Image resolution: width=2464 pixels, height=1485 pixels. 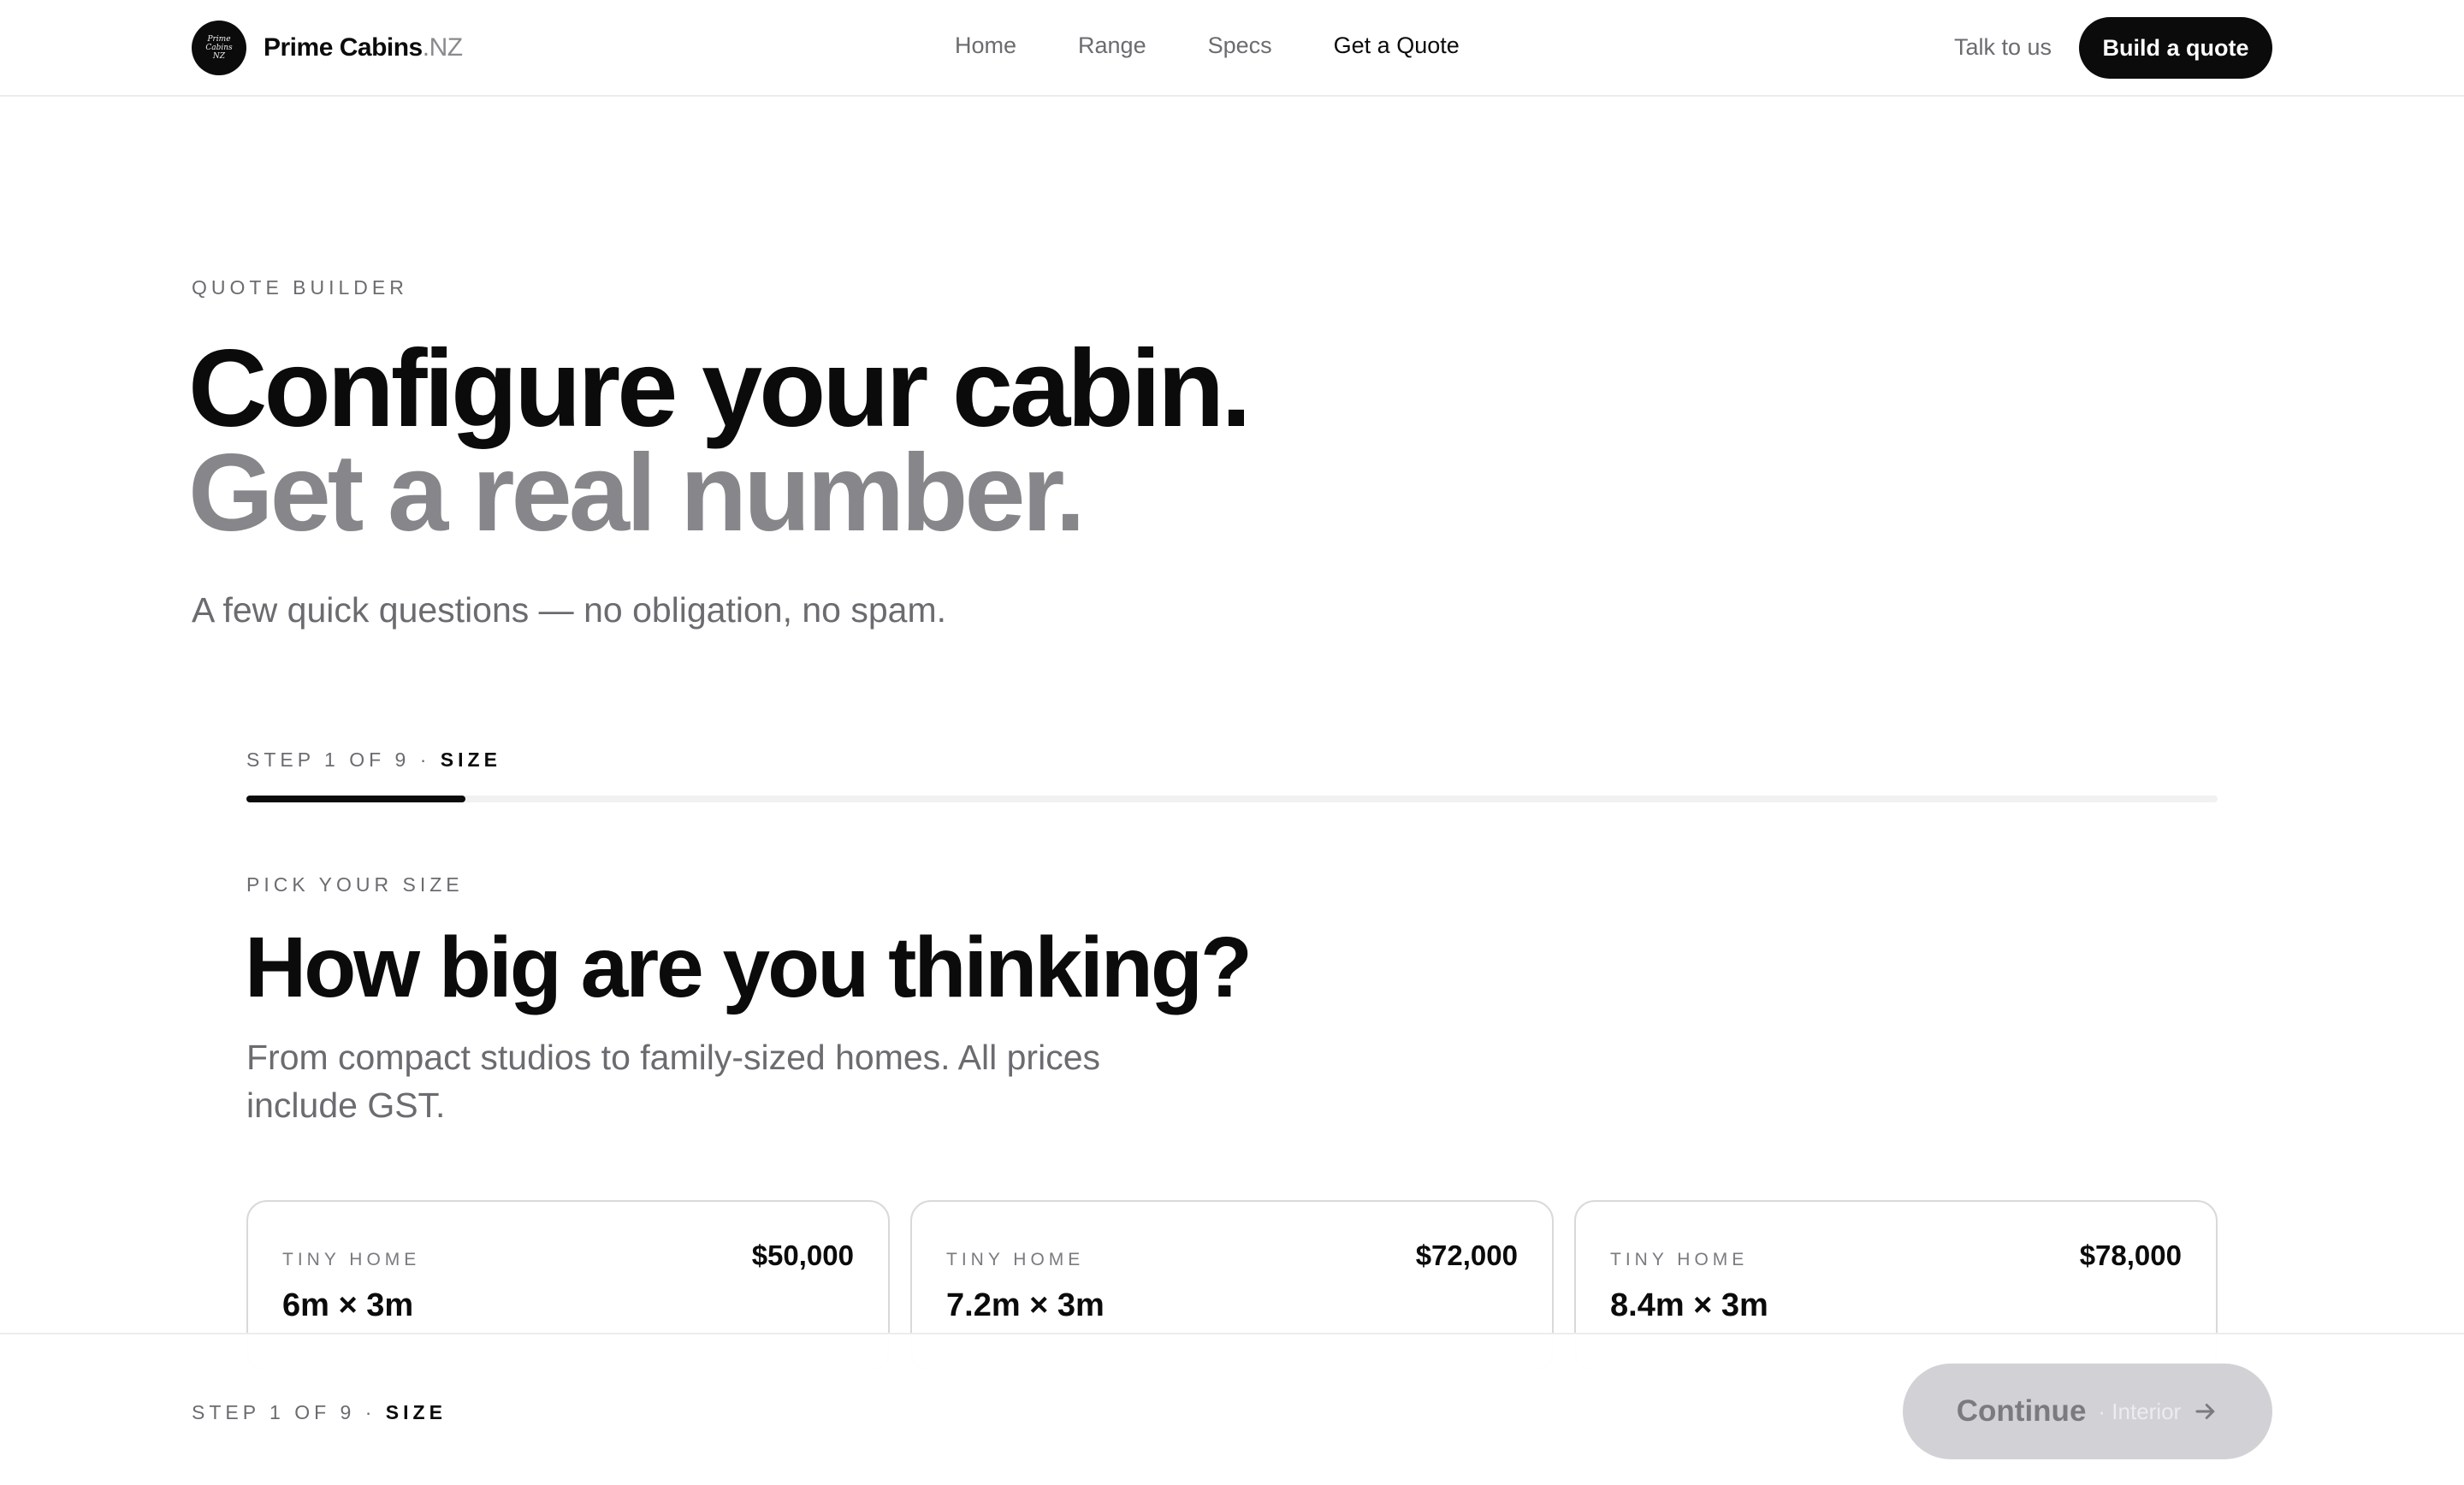 I want to click on arrow-right-icon, so click(x=2205, y=1411).